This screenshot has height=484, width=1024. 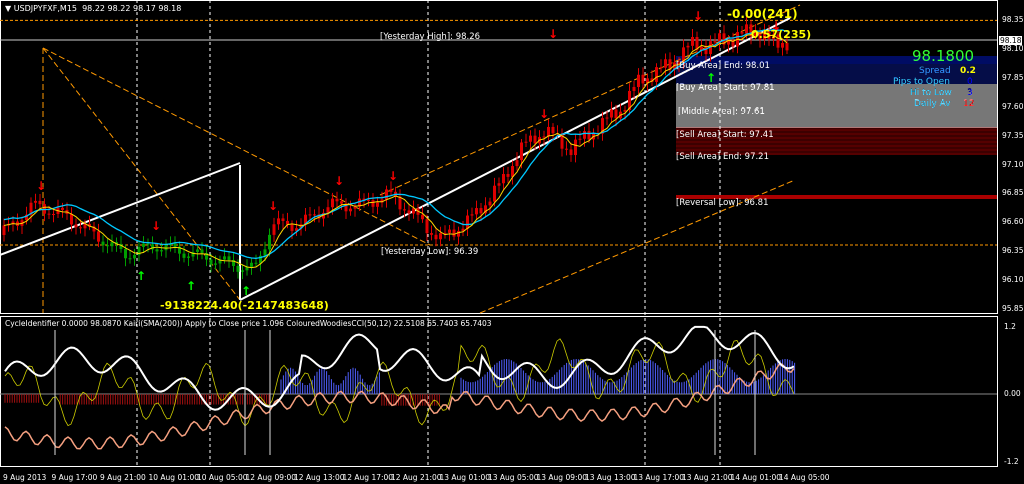 What do you see at coordinates (416, 477) in the screenshot?
I see `time-tick: 12 Aug 21:00` at bounding box center [416, 477].